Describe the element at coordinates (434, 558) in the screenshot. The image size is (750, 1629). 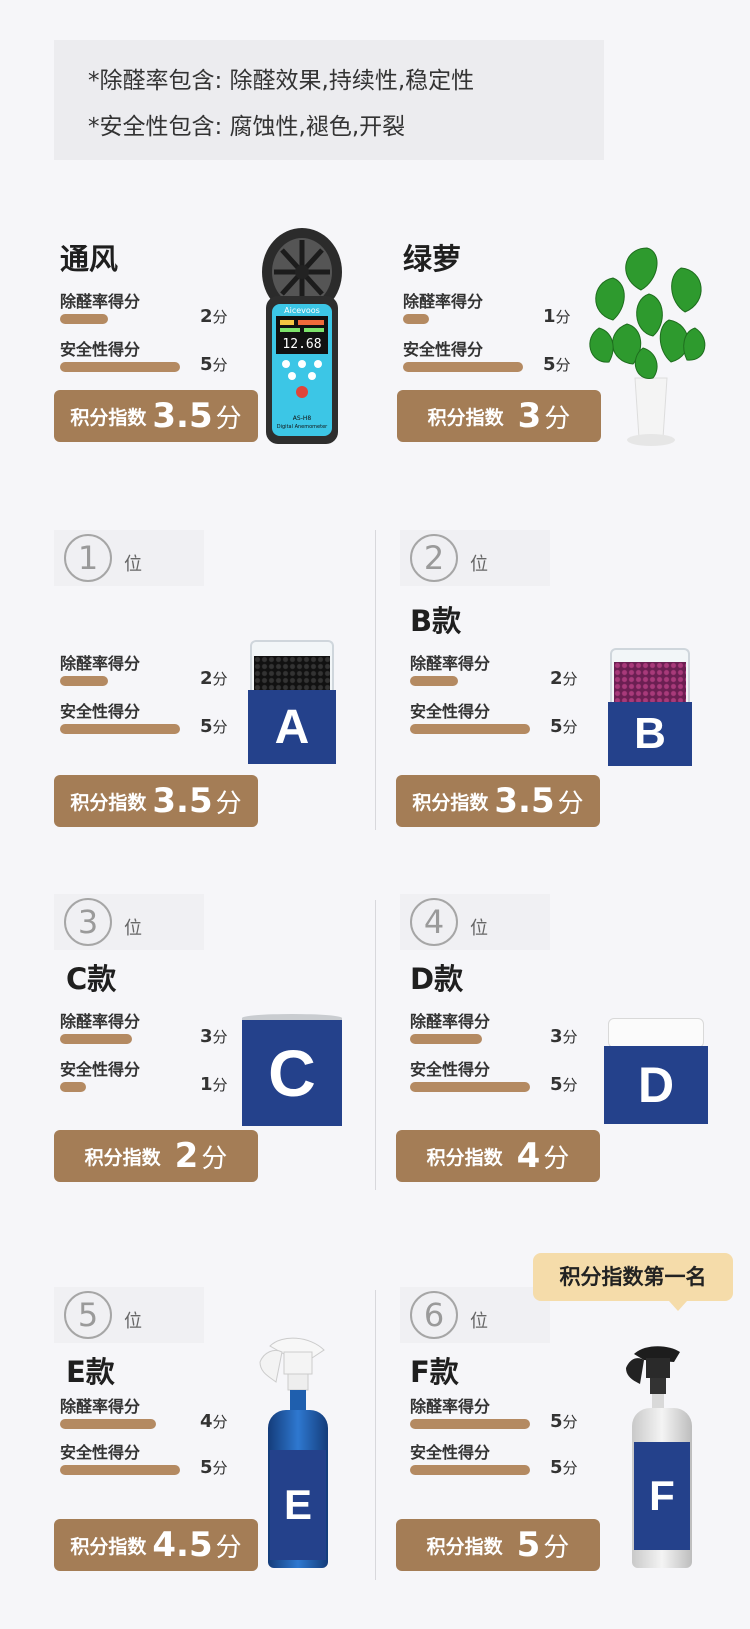
I see `rank-number: 2` at that location.